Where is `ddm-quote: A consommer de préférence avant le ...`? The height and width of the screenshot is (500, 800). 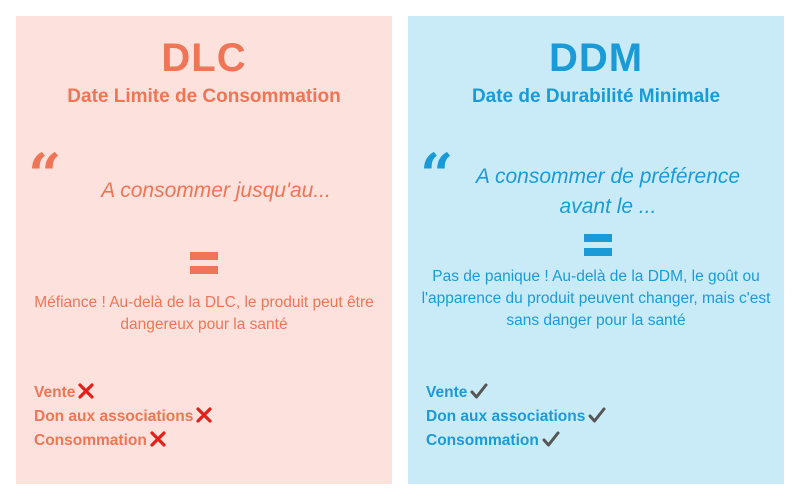
ddm-quote: A consommer de préférence avant le ... is located at coordinates (608, 191).